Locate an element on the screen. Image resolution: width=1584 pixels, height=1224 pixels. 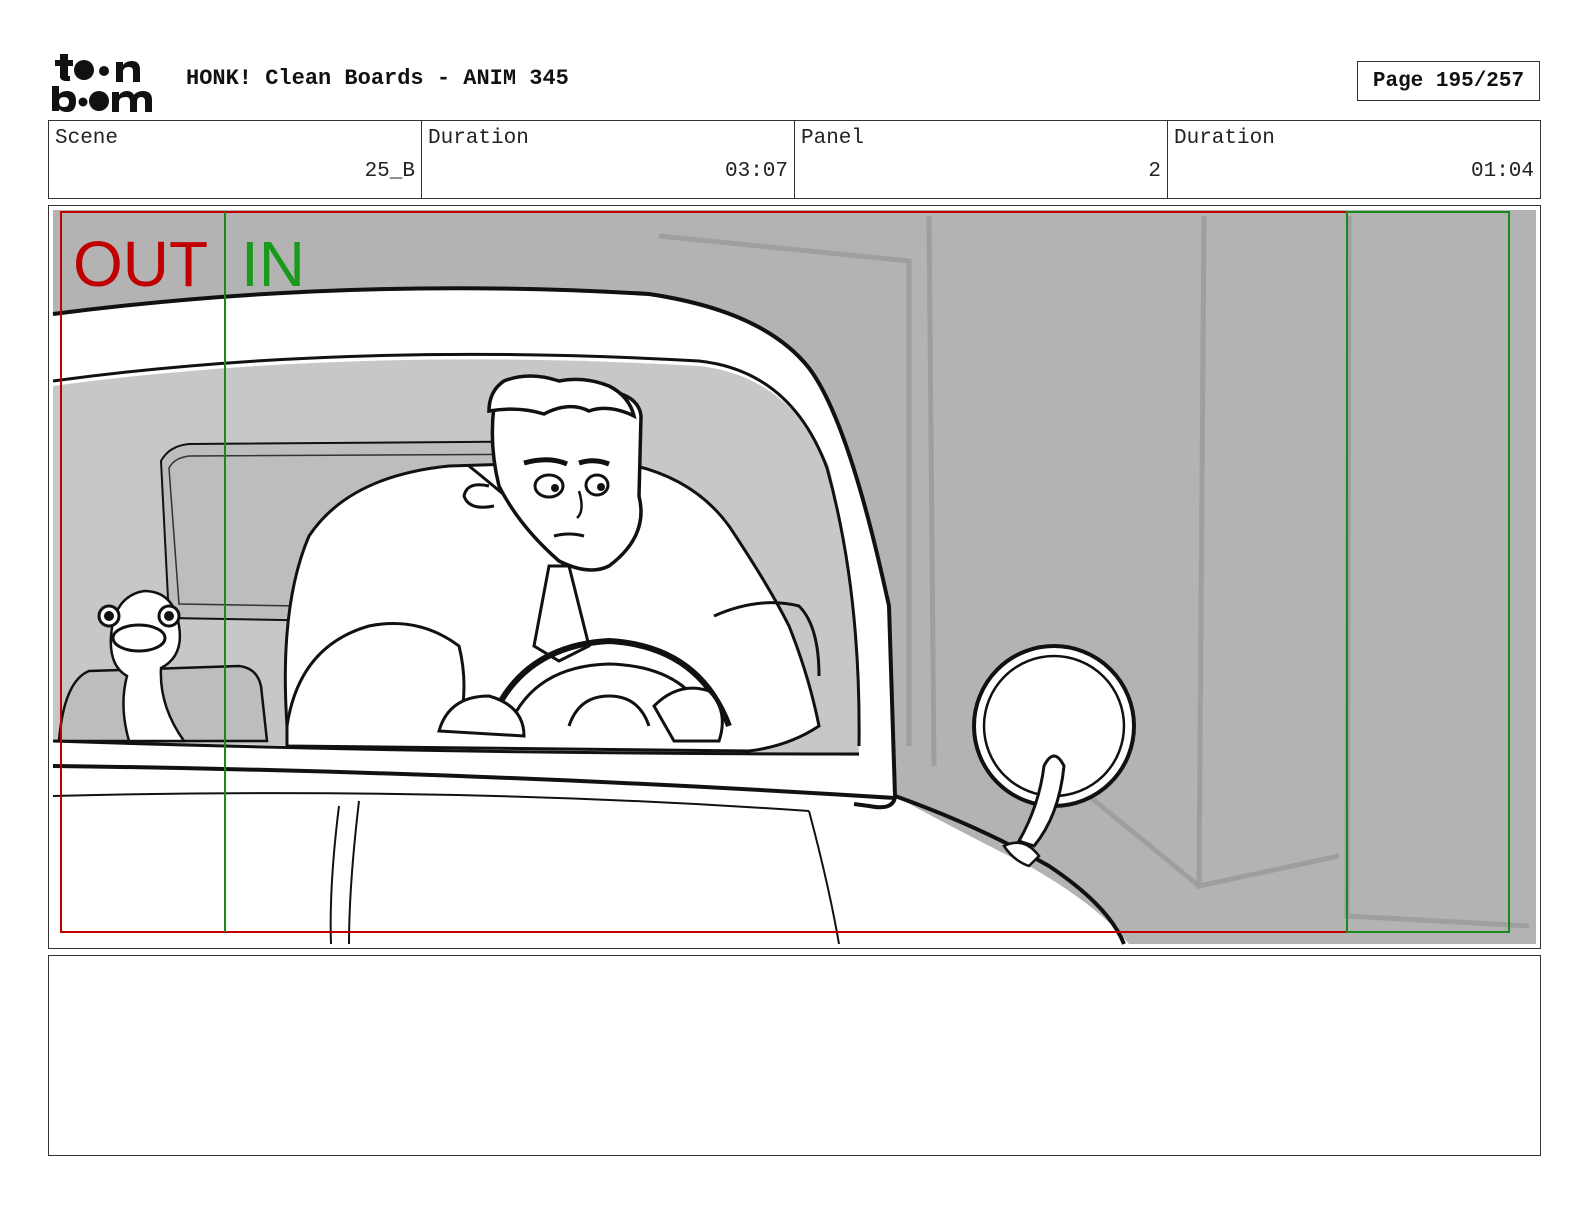
camera-in-label: IN is located at coordinates (273, 264).